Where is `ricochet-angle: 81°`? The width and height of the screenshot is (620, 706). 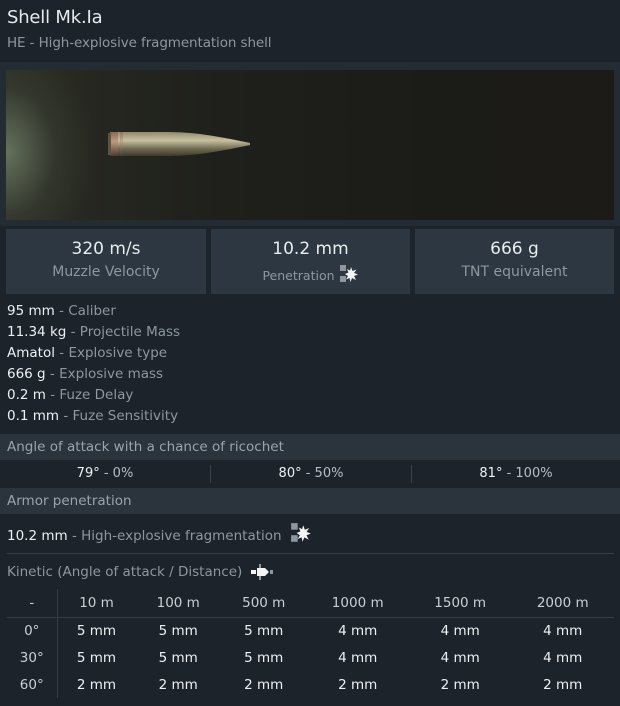
ricochet-angle: 81° is located at coordinates (491, 473).